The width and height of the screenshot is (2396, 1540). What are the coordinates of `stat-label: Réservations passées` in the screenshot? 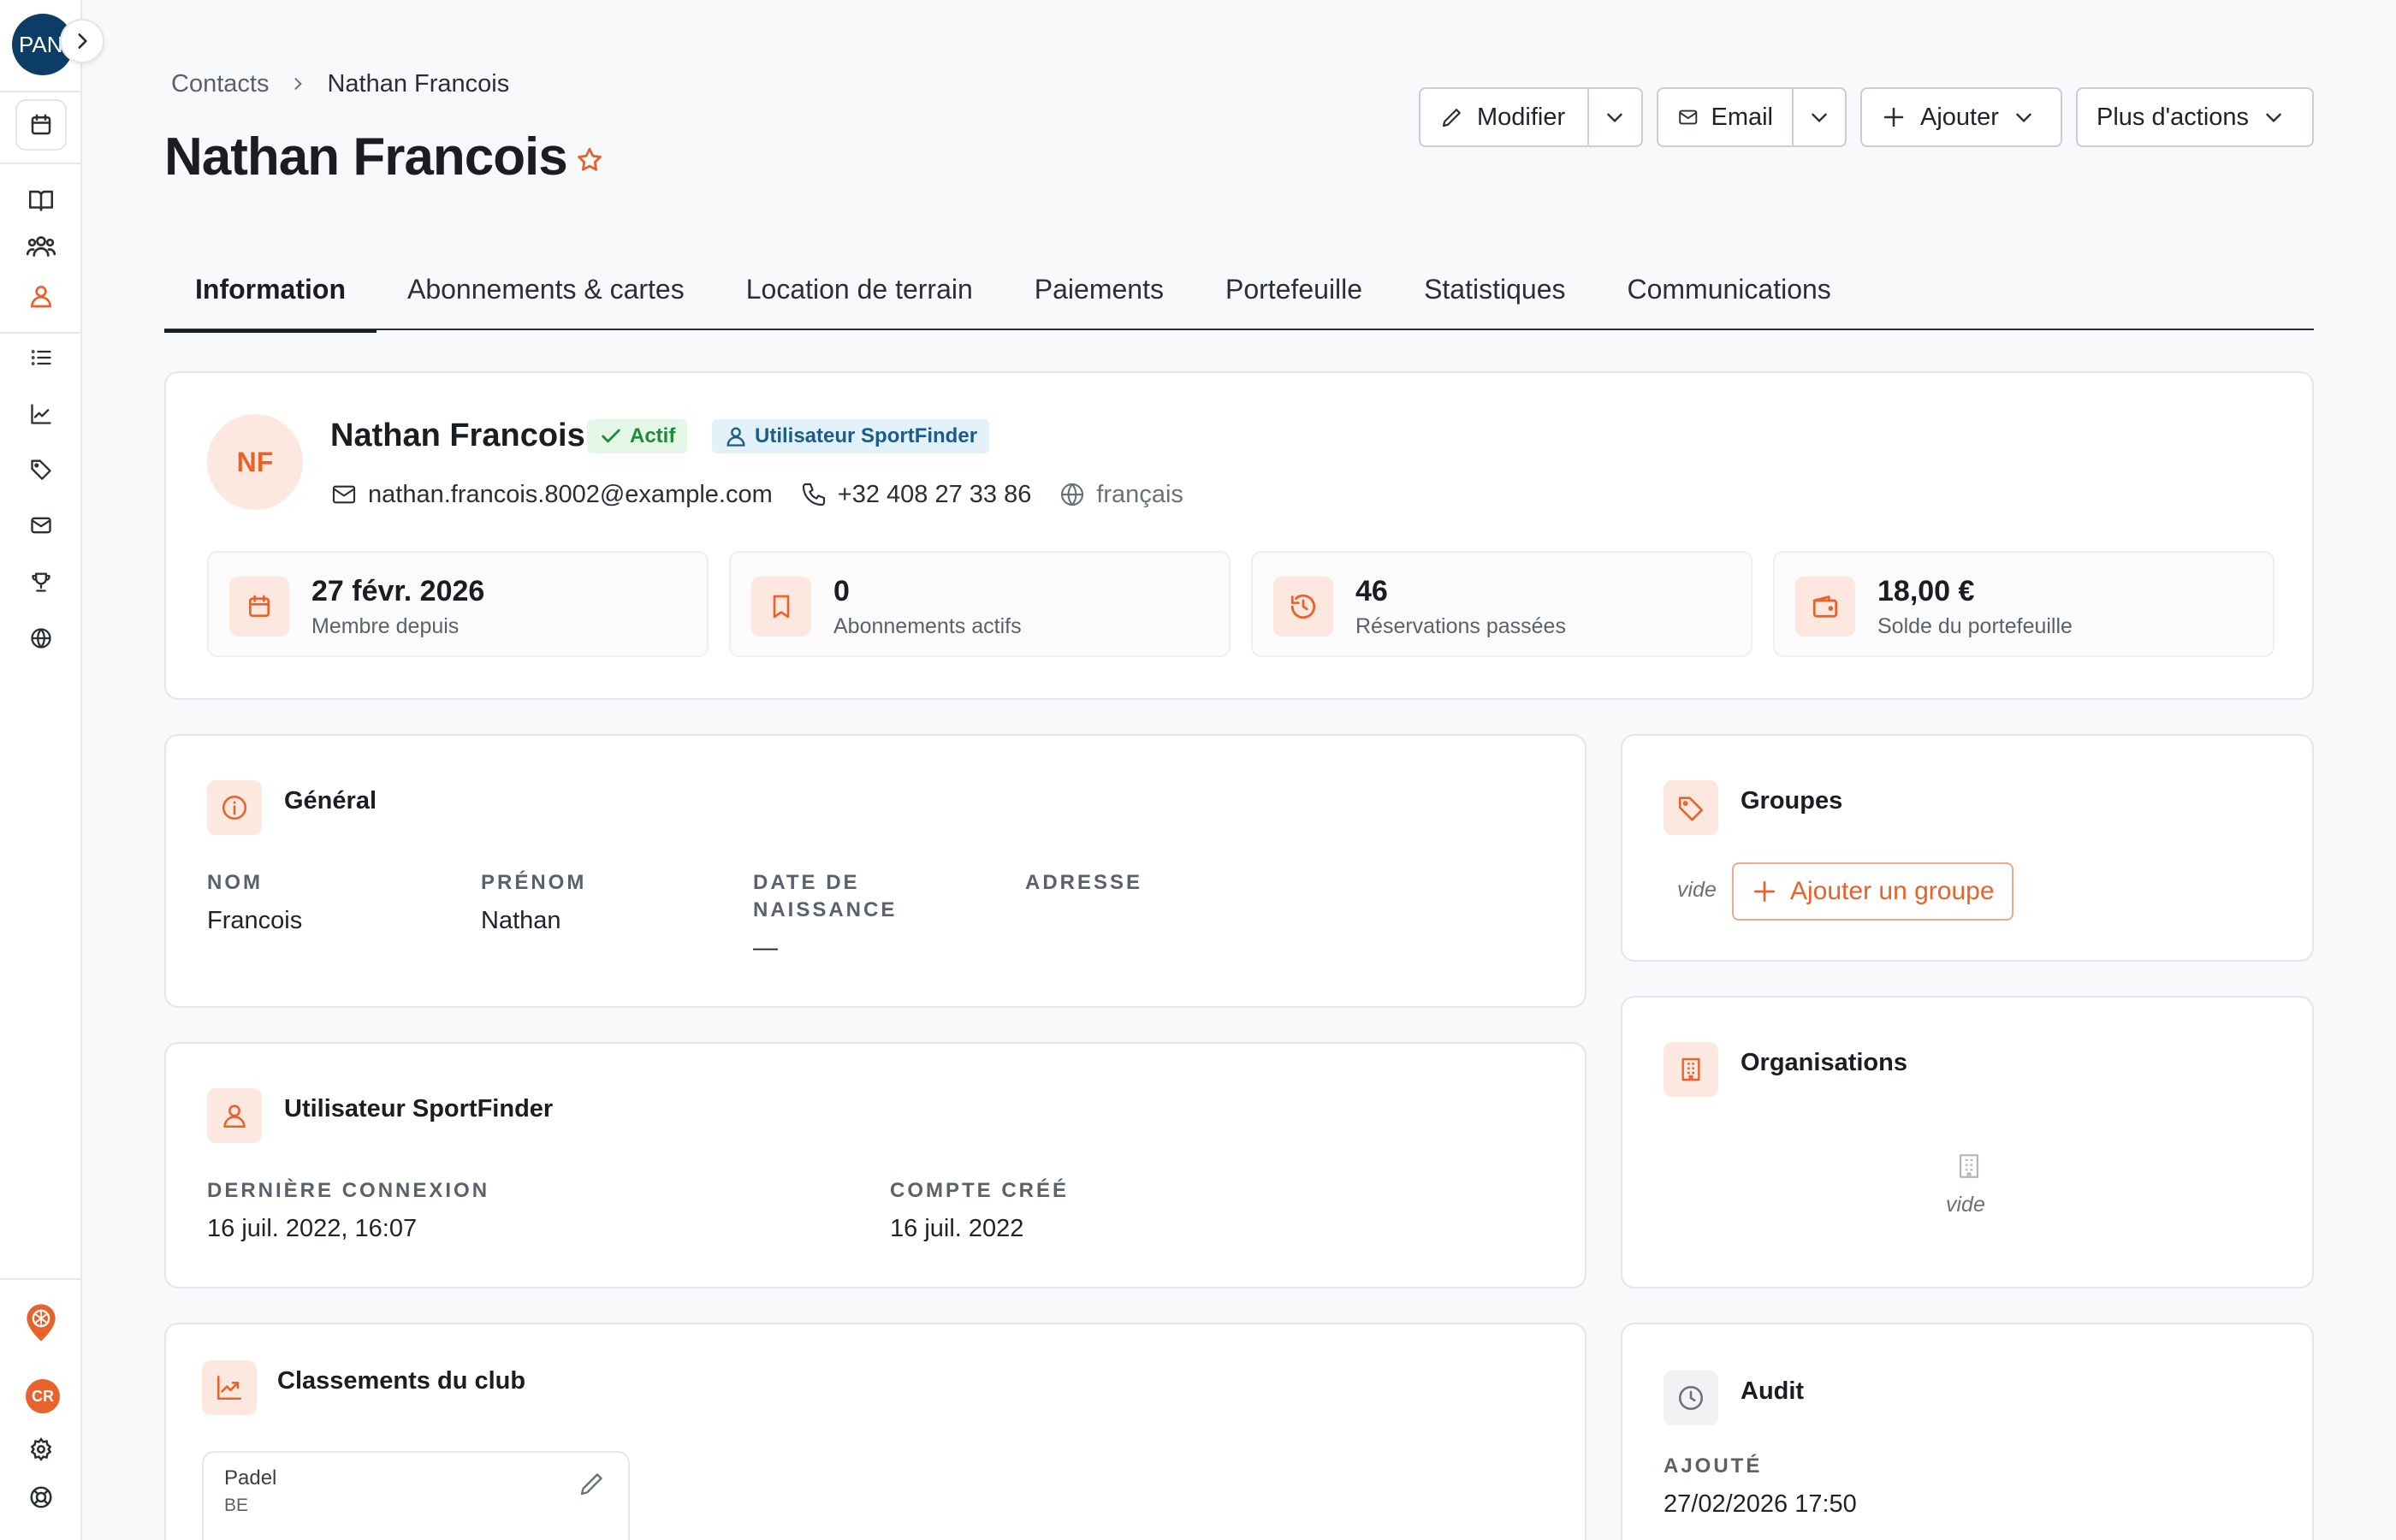 It's located at (1460, 626).